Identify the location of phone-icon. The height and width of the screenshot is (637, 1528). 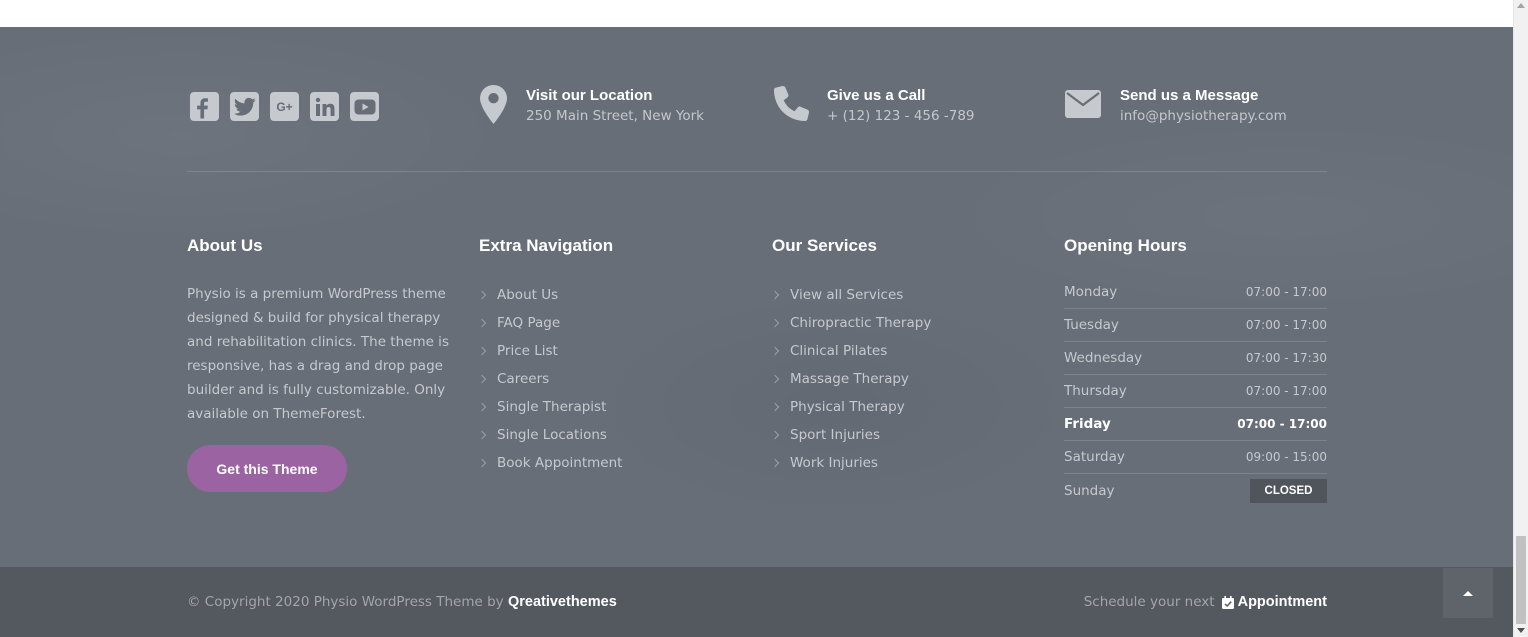
(791, 105).